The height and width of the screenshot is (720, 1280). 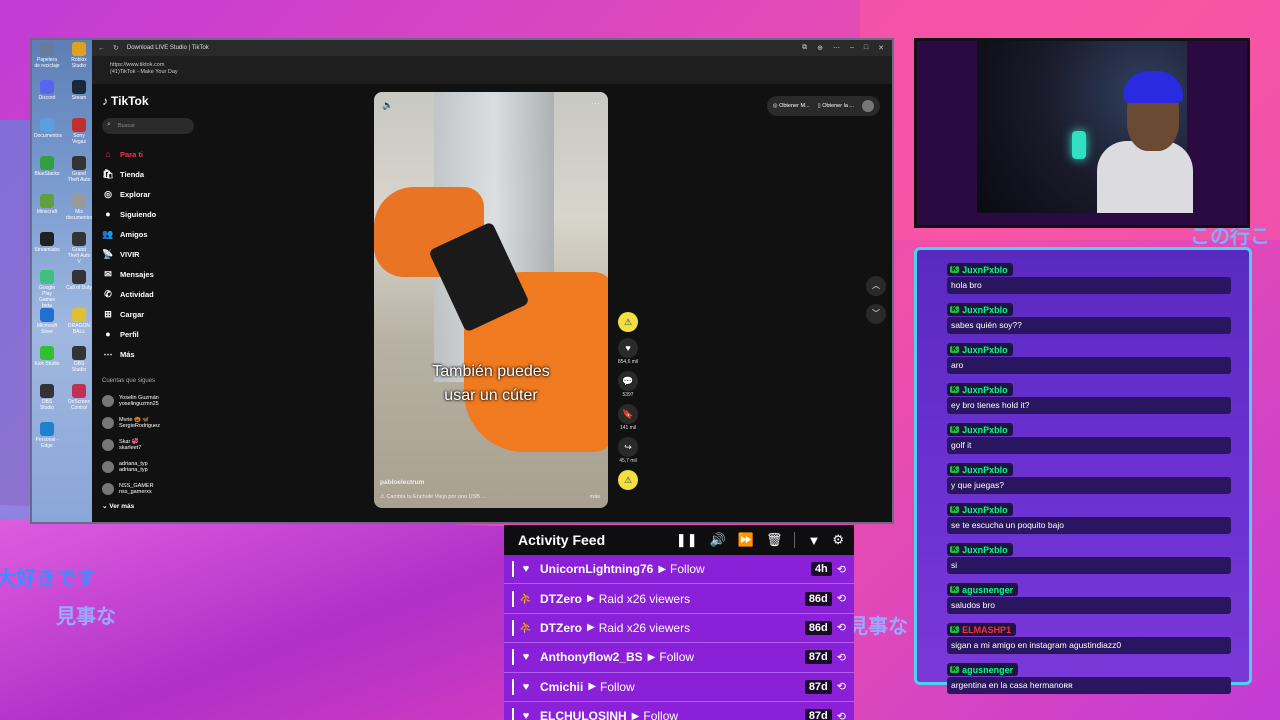 I want to click on sidebar-item-para-ti: ⌂ Para ti, so click(x=153, y=154).